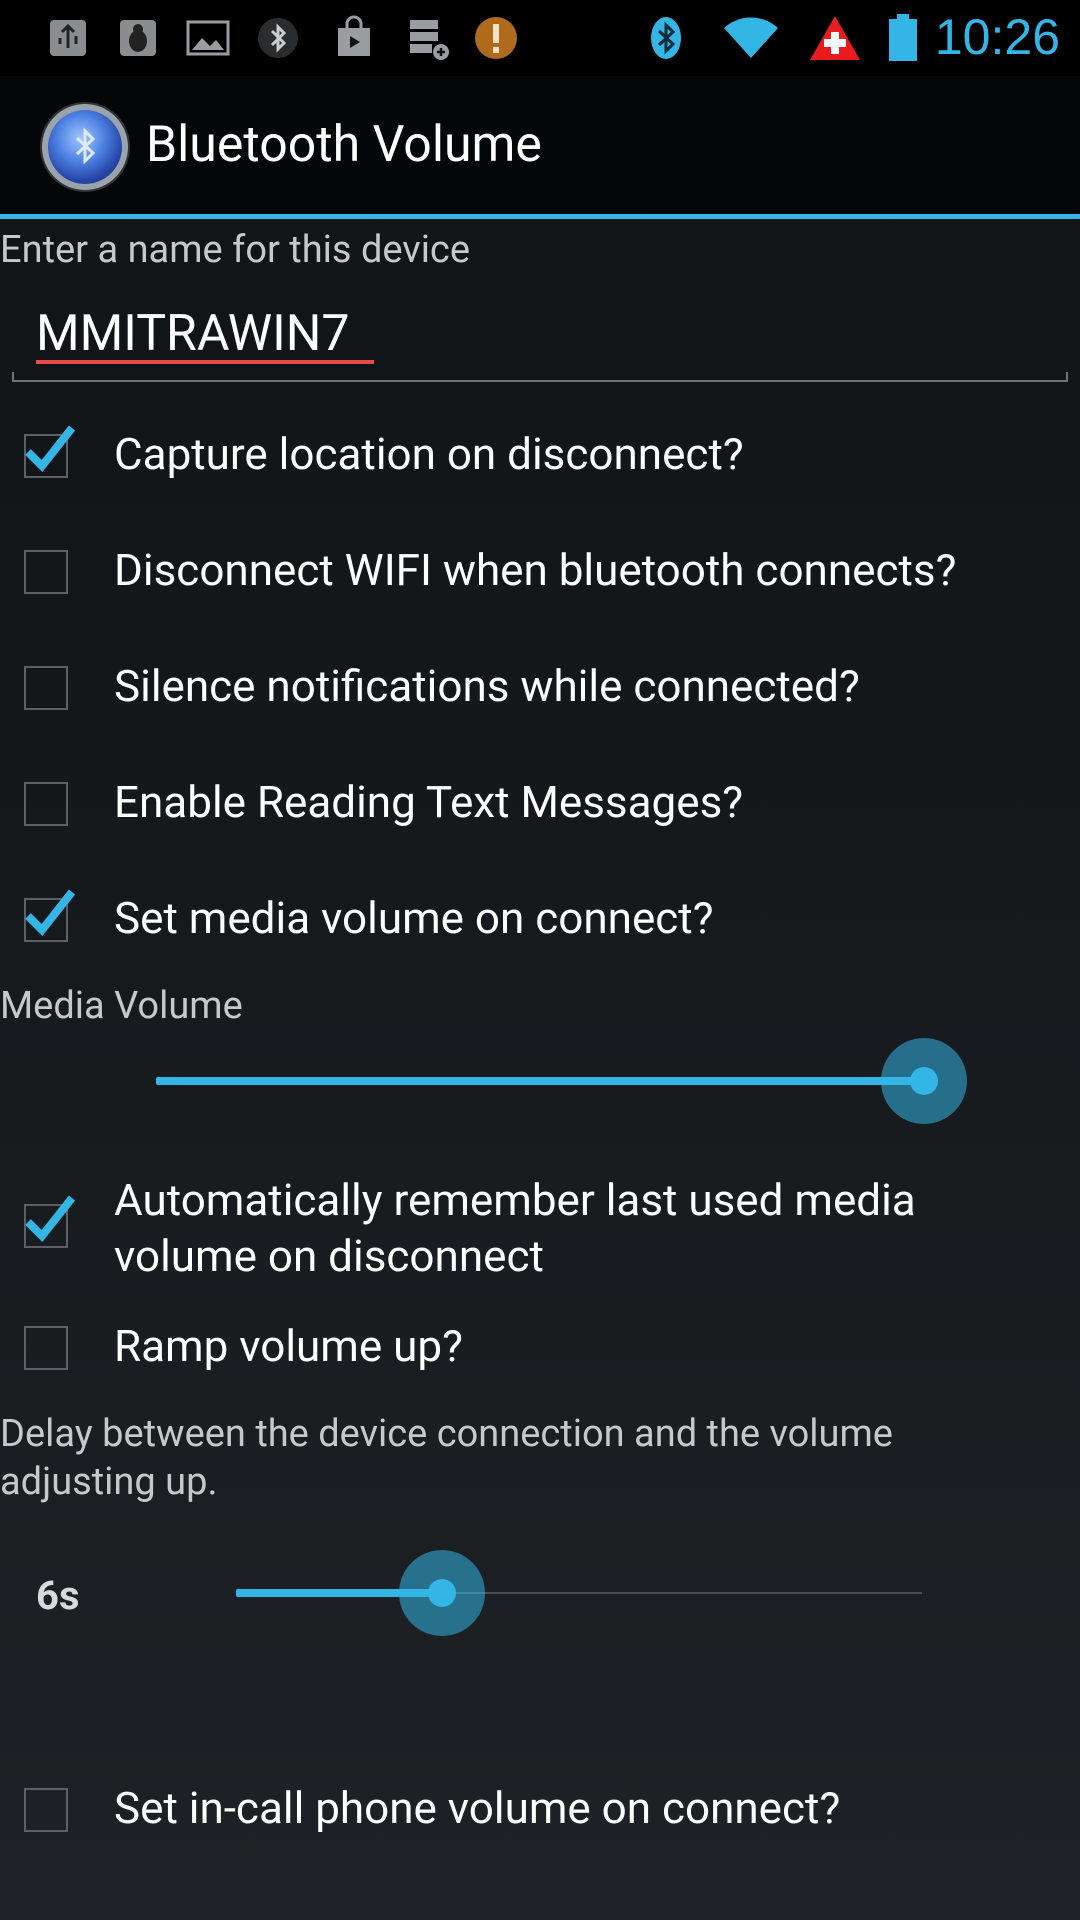 This screenshot has height=1920, width=1080. Describe the element at coordinates (208, 38) in the screenshot. I see `image-icon` at that location.